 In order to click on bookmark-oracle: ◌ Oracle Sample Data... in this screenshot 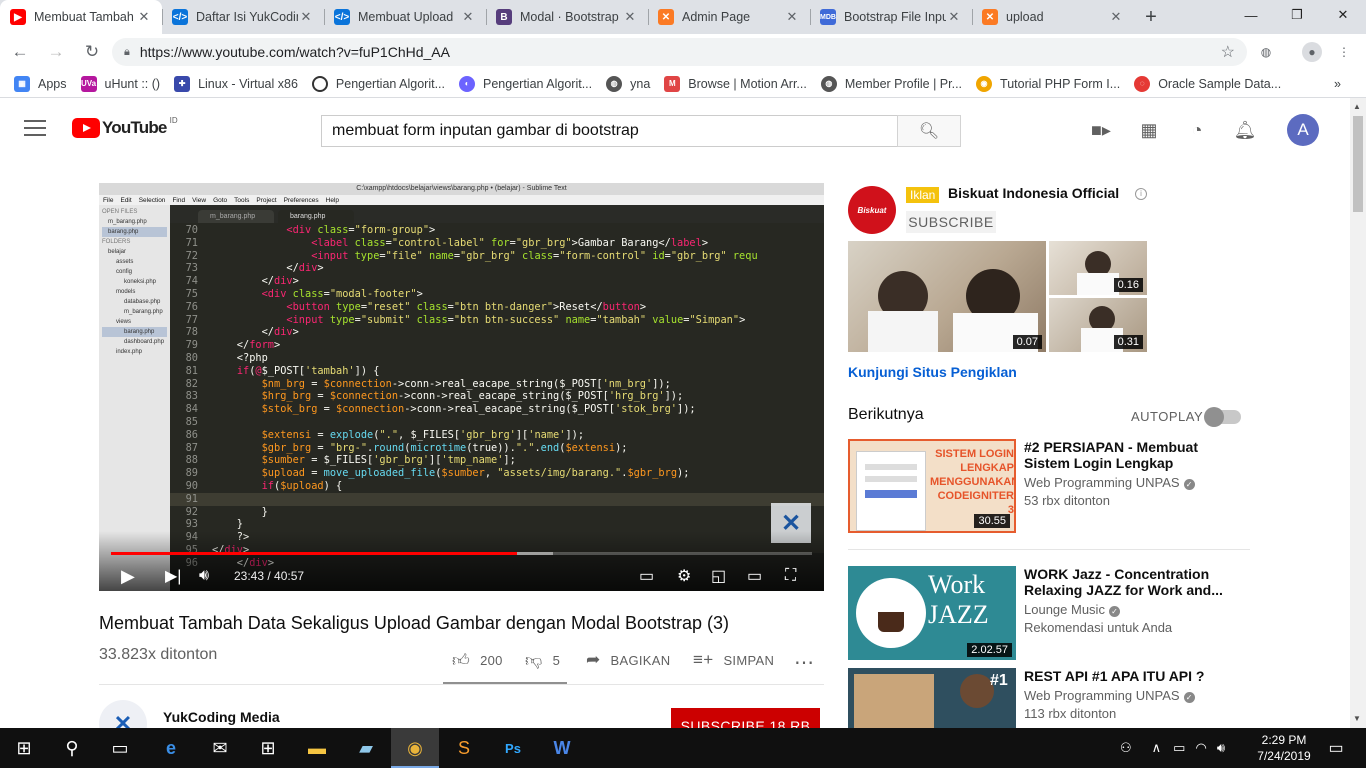, I will do `click(1207, 83)`.